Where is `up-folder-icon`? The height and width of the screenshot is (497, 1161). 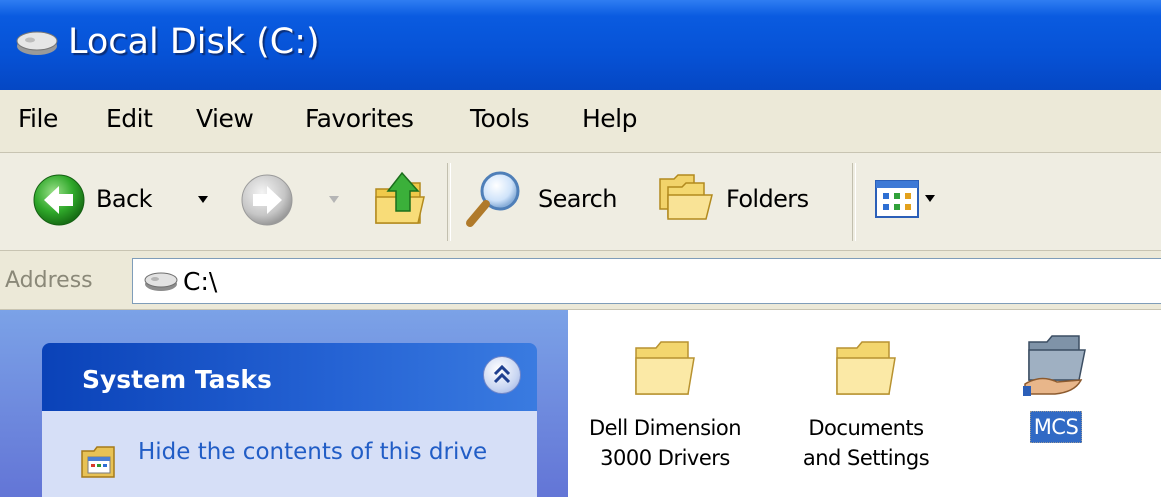 up-folder-icon is located at coordinates (400, 197).